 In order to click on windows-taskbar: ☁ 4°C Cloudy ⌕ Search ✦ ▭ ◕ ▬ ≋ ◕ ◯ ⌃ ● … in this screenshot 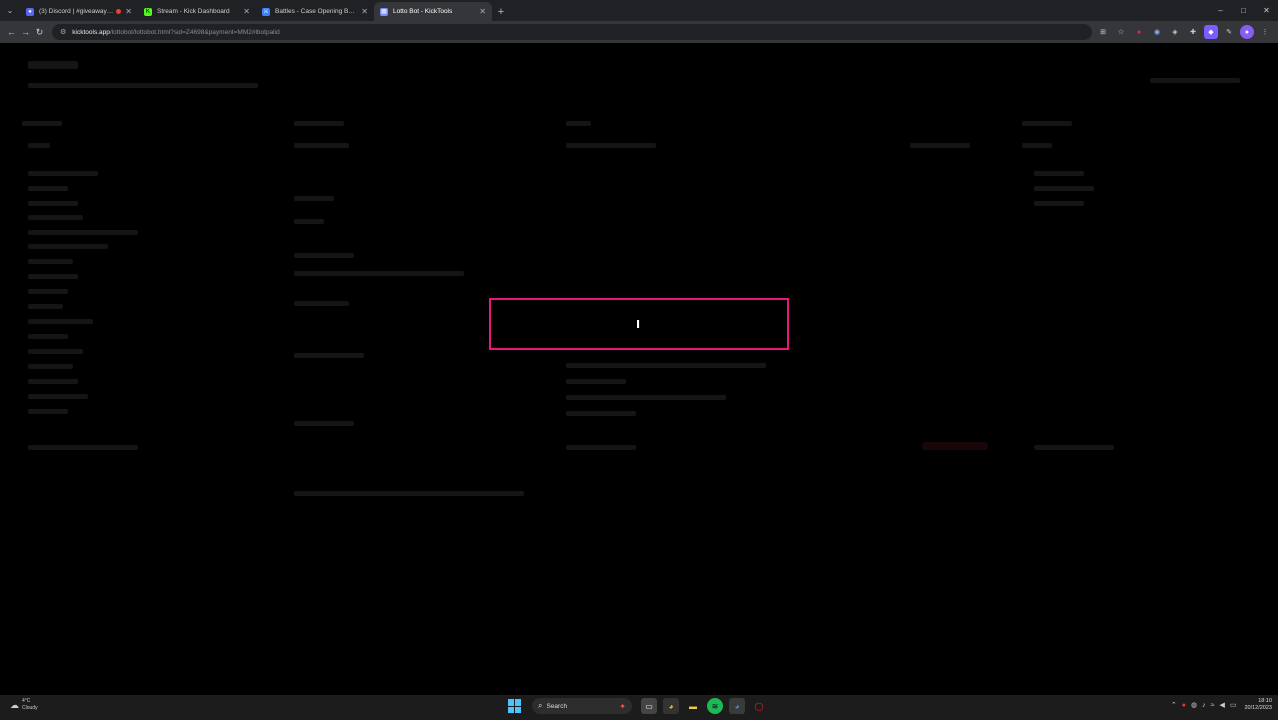, I will do `click(639, 707)`.